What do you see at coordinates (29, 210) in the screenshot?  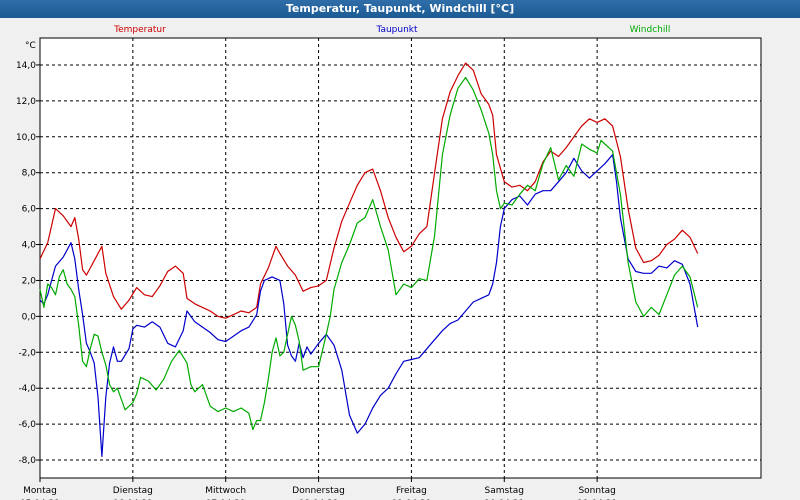 I see `y-tick-label: 6,0` at bounding box center [29, 210].